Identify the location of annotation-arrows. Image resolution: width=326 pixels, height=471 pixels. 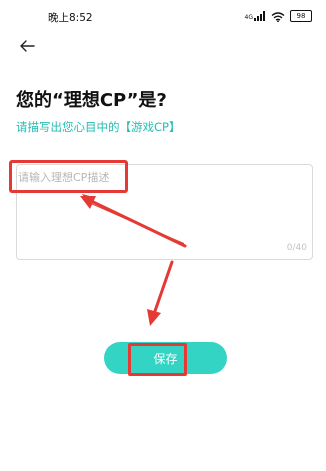
(133, 260).